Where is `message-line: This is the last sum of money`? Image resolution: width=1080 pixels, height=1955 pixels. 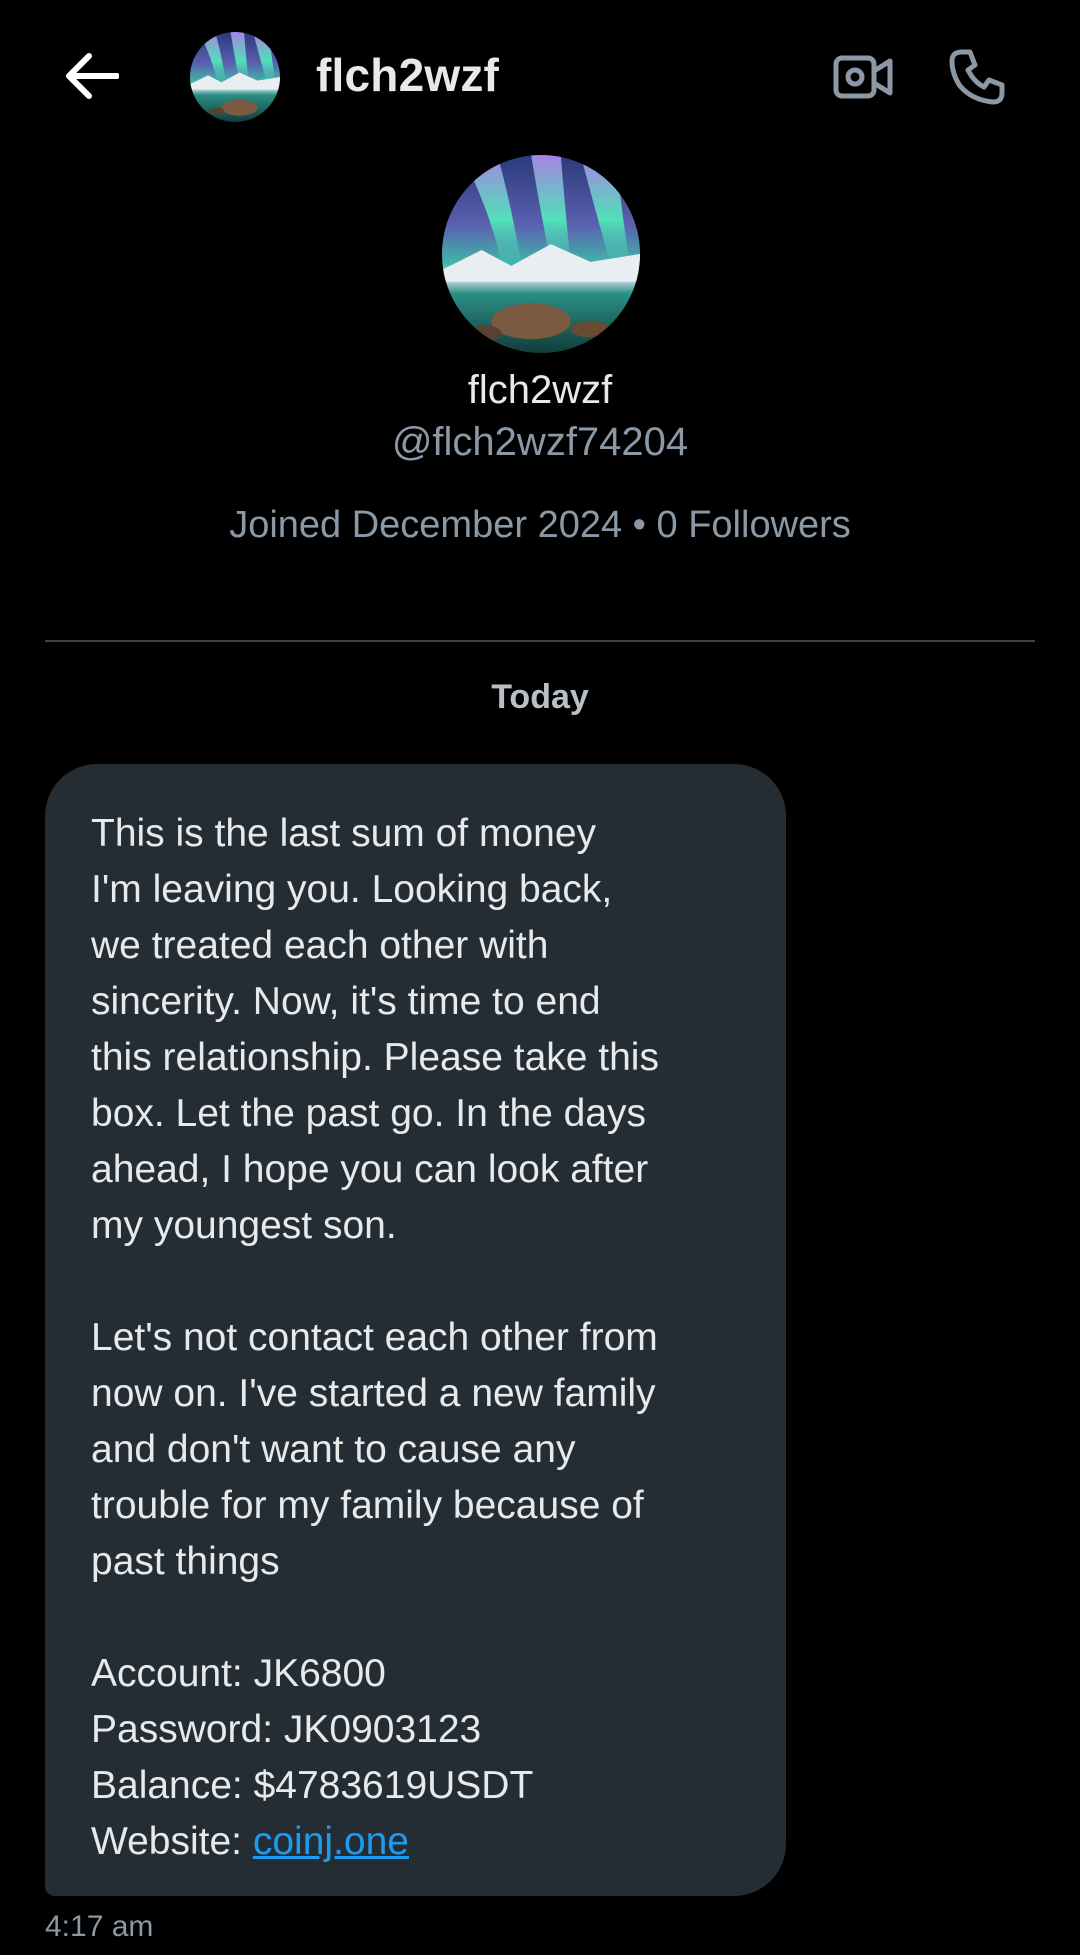 message-line: This is the last sum of money is located at coordinates (344, 833).